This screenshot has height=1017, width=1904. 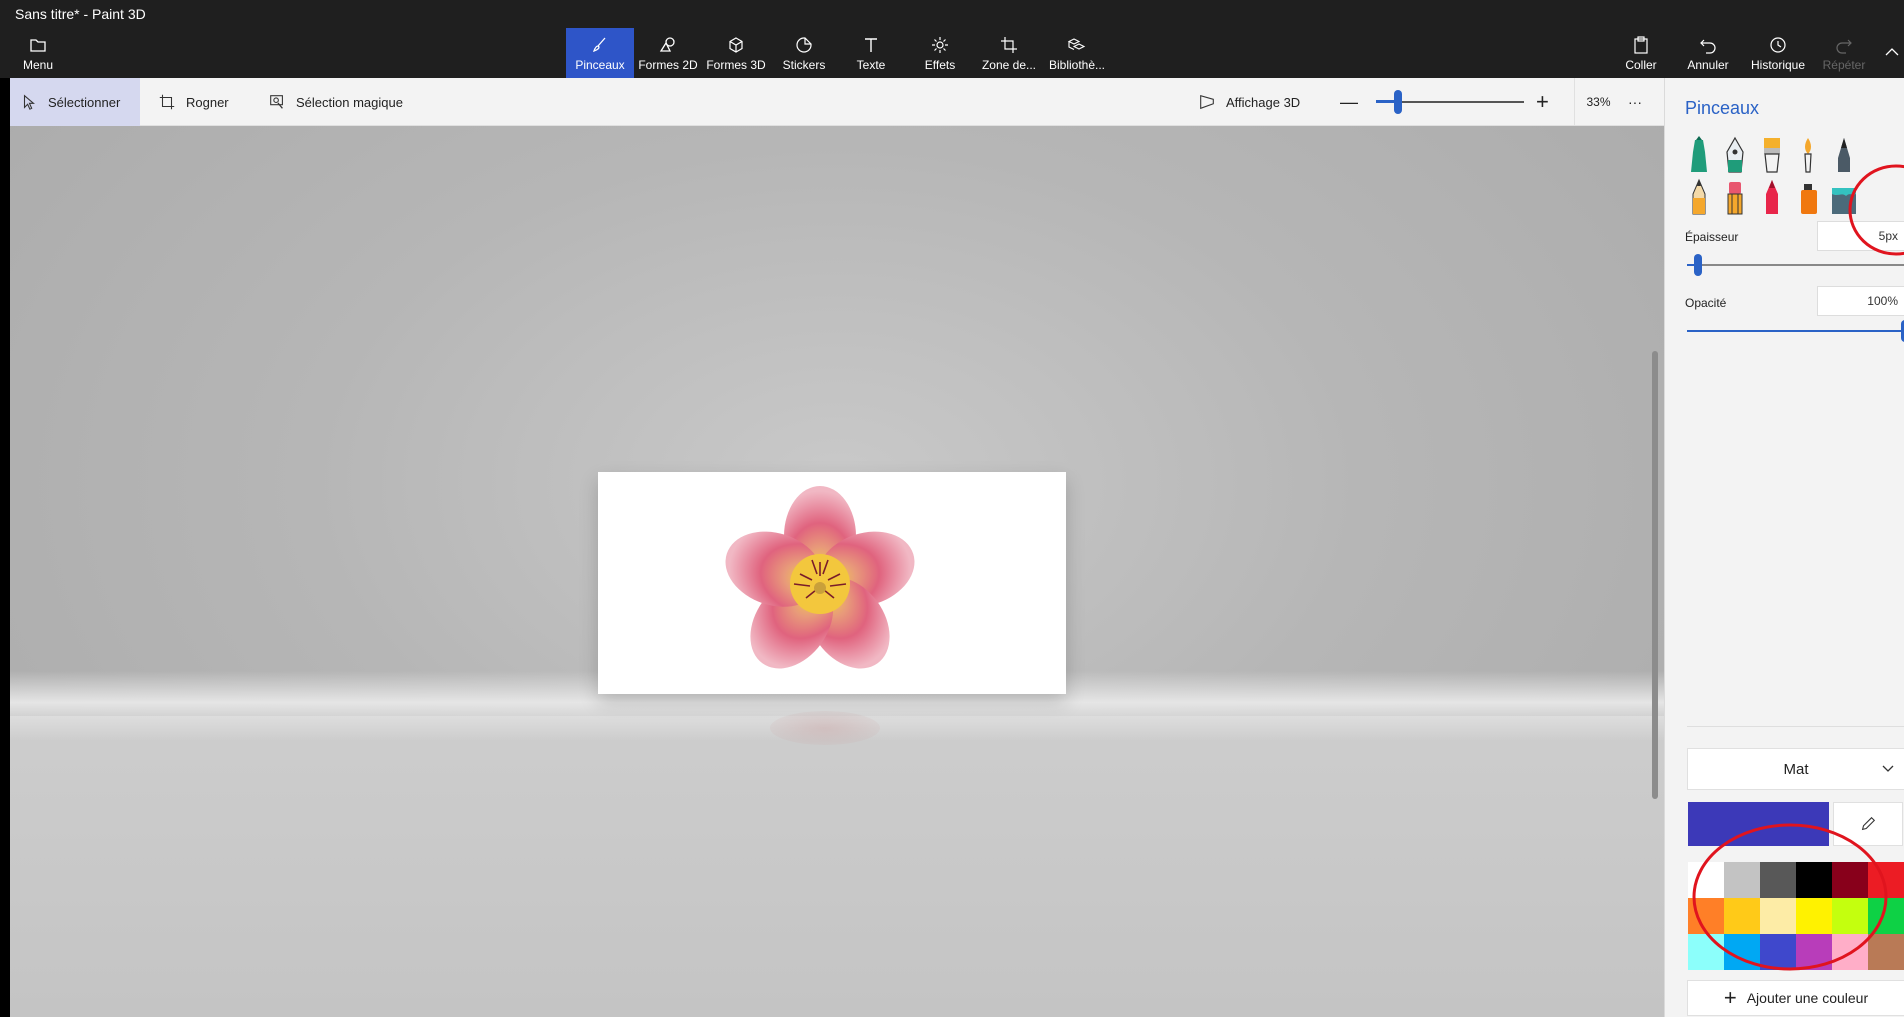 I want to click on opacity-input: 100%, so click(x=1860, y=301).